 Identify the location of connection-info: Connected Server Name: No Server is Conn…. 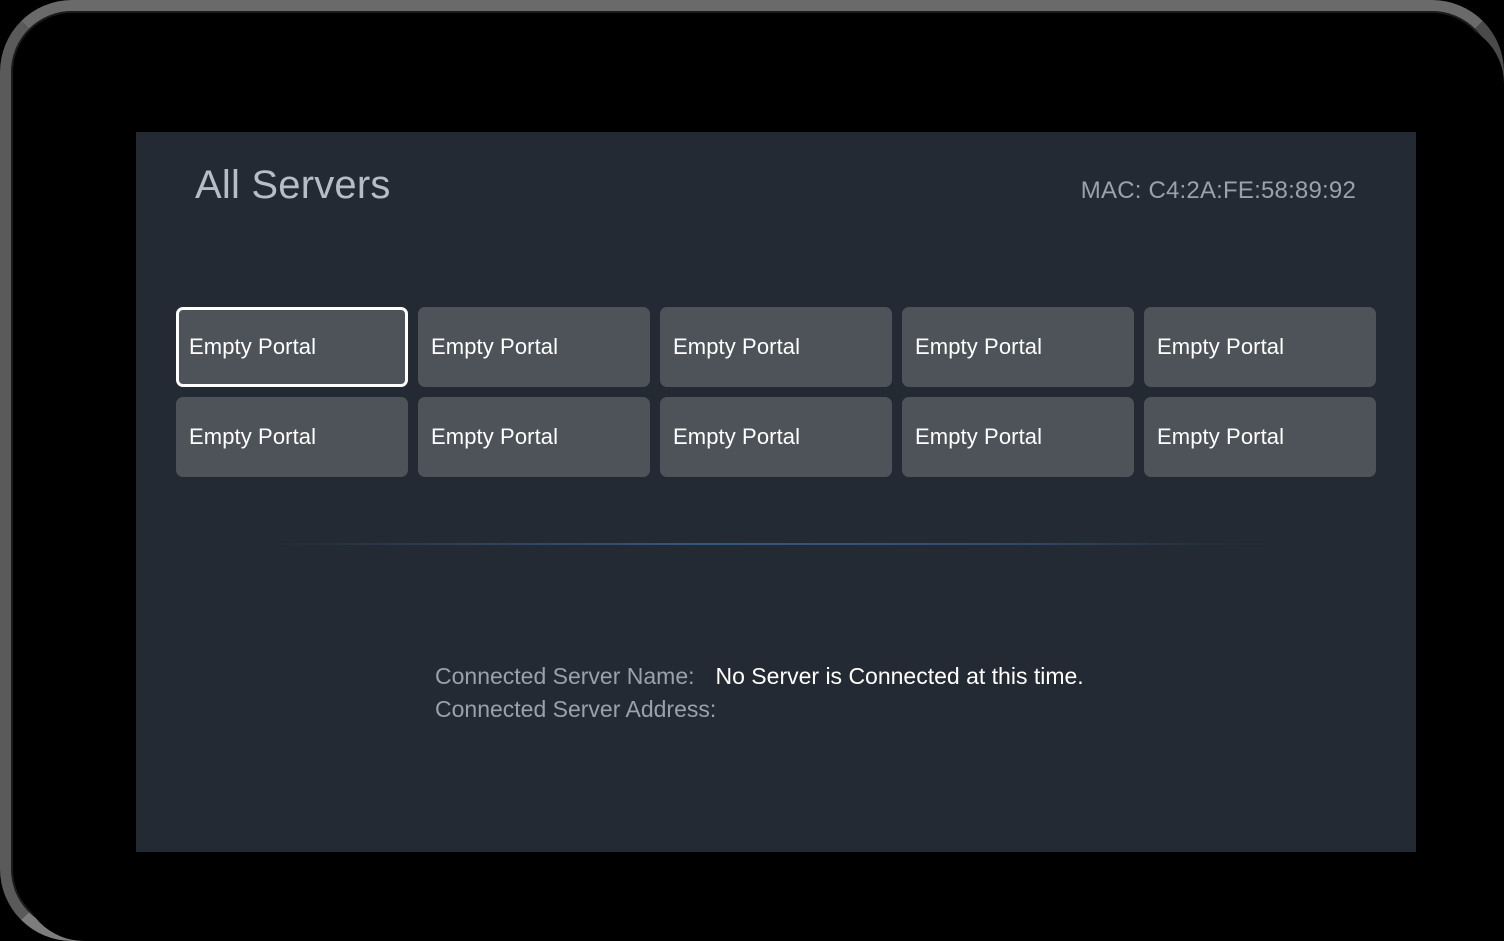
(759, 693).